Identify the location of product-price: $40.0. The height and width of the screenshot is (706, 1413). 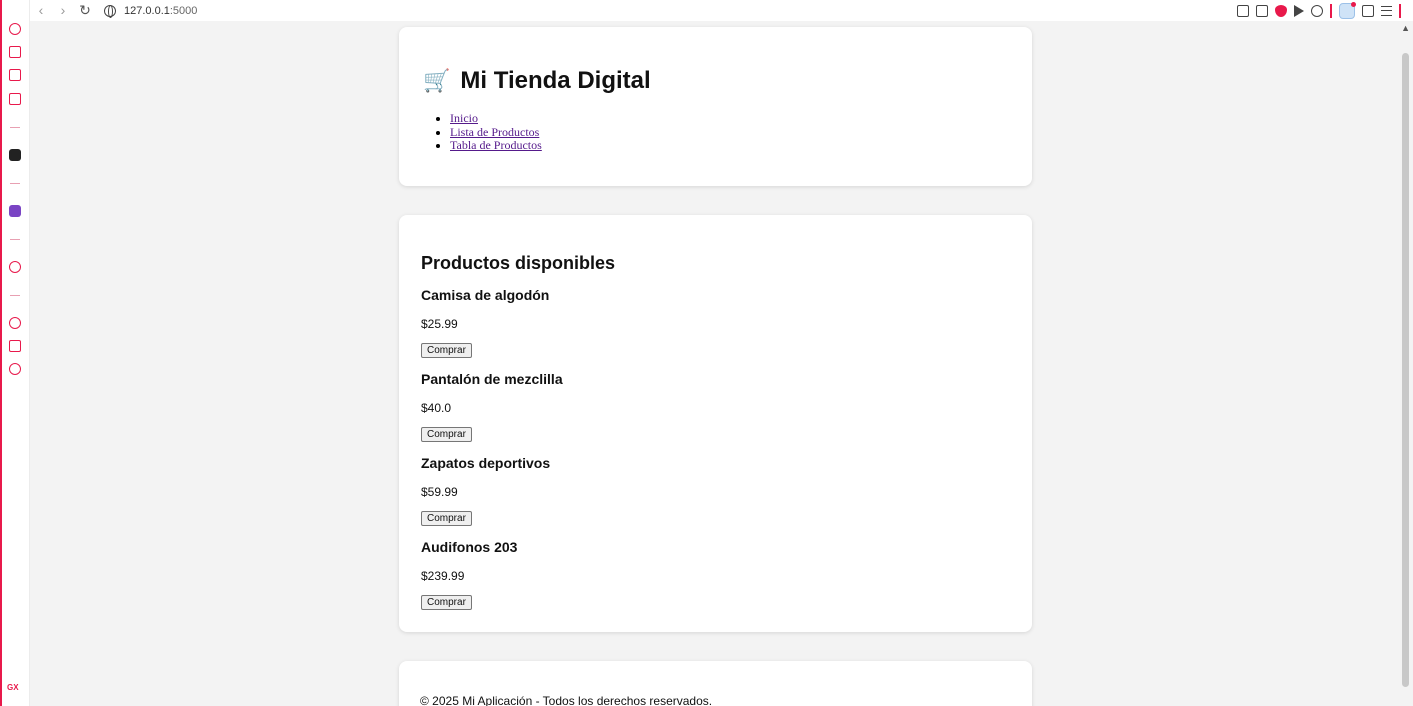
(436, 408).